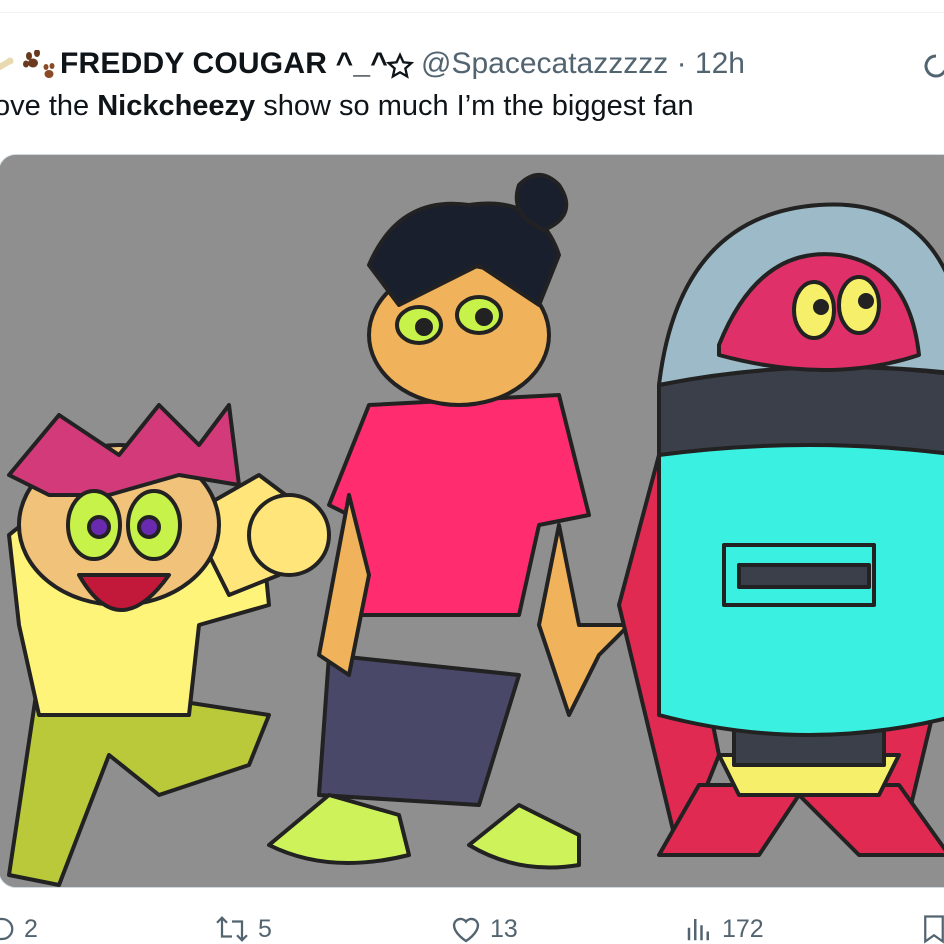  I want to click on paw-icon, so click(39, 67).